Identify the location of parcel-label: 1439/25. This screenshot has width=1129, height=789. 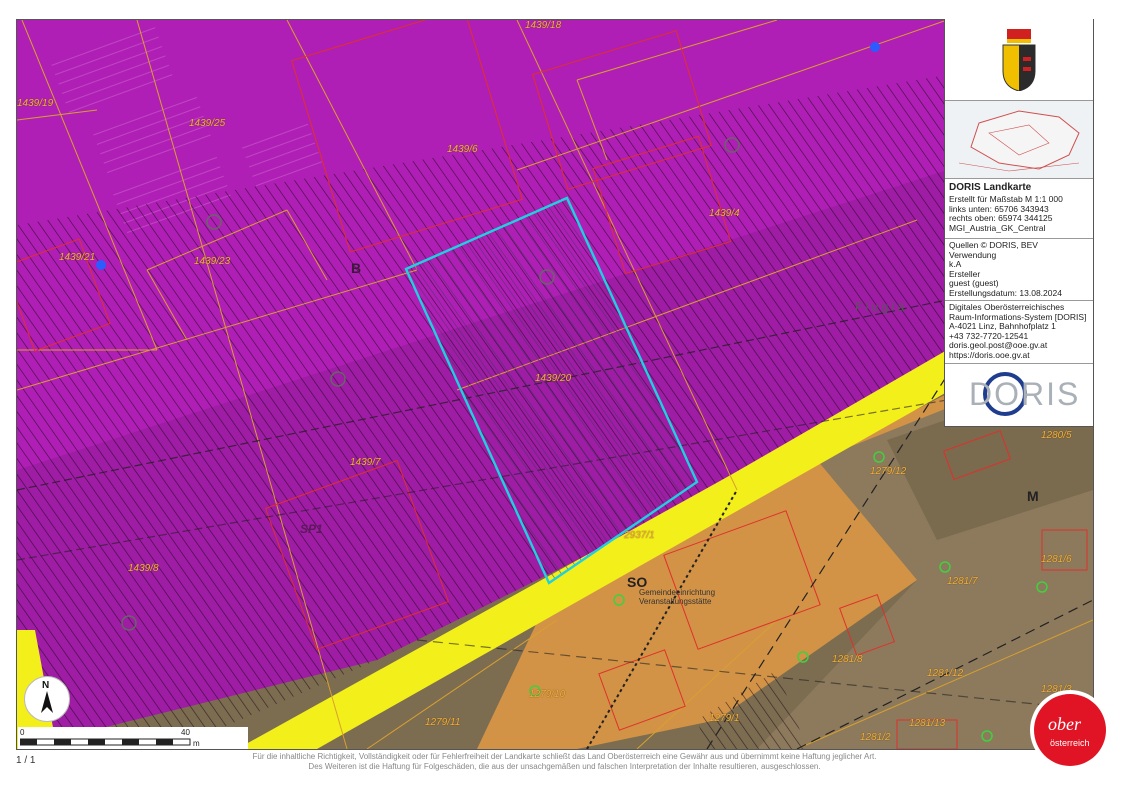
(207, 123).